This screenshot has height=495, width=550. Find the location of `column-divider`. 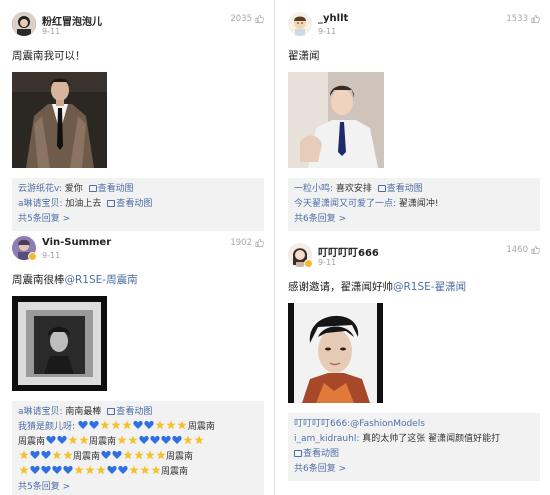

column-divider is located at coordinates (274, 247).